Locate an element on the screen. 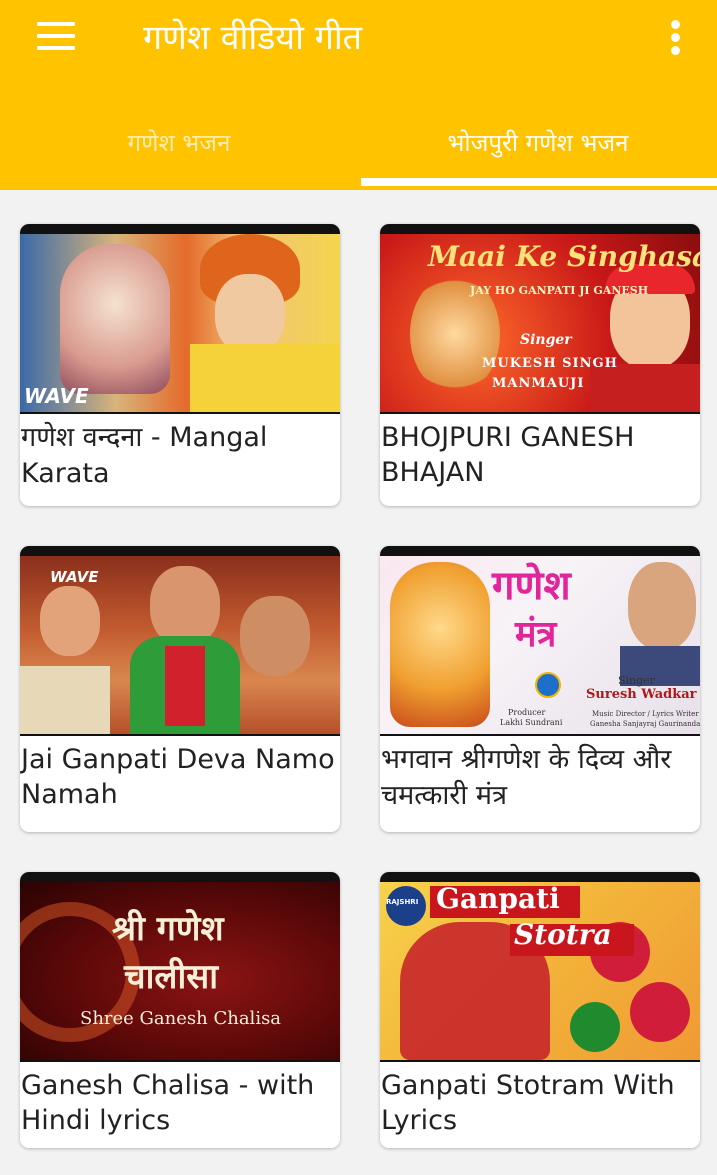 The height and width of the screenshot is (1175, 717). thumb-singer-name-2: MANMAUJI is located at coordinates (538, 383).